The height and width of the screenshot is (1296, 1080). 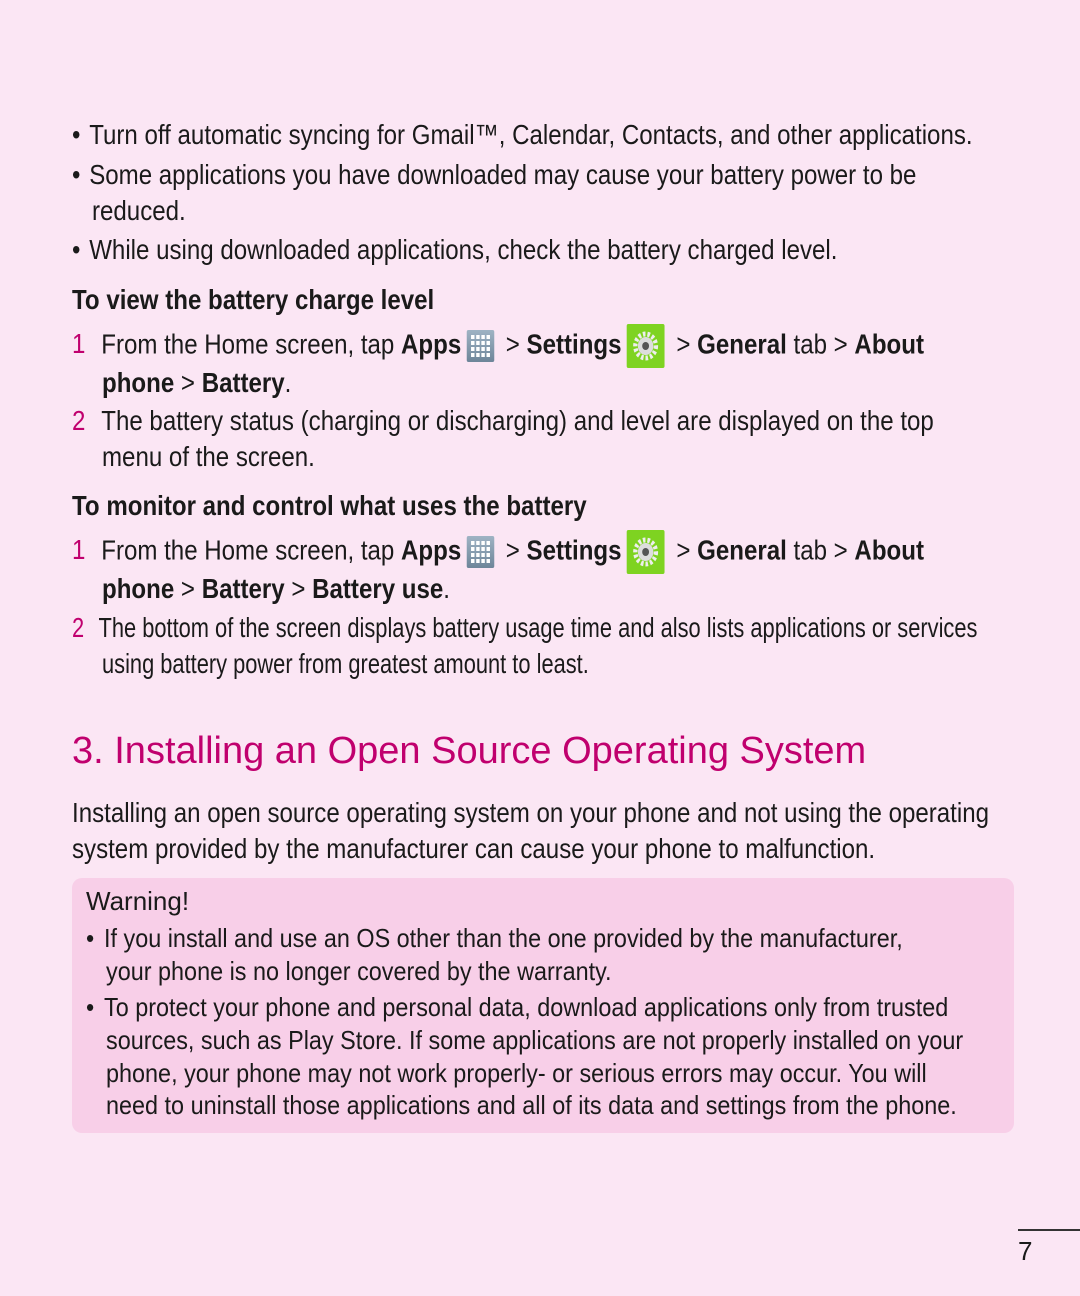 What do you see at coordinates (253, 299) in the screenshot?
I see `section-heading: To view the battery charge level` at bounding box center [253, 299].